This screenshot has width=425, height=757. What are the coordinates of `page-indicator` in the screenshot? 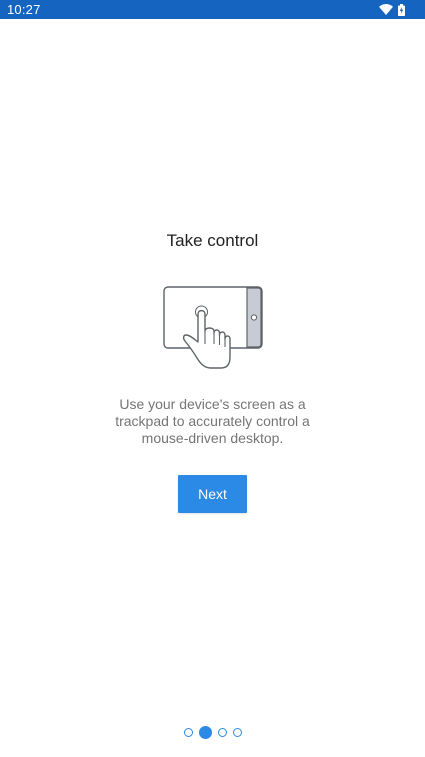 It's located at (212, 732).